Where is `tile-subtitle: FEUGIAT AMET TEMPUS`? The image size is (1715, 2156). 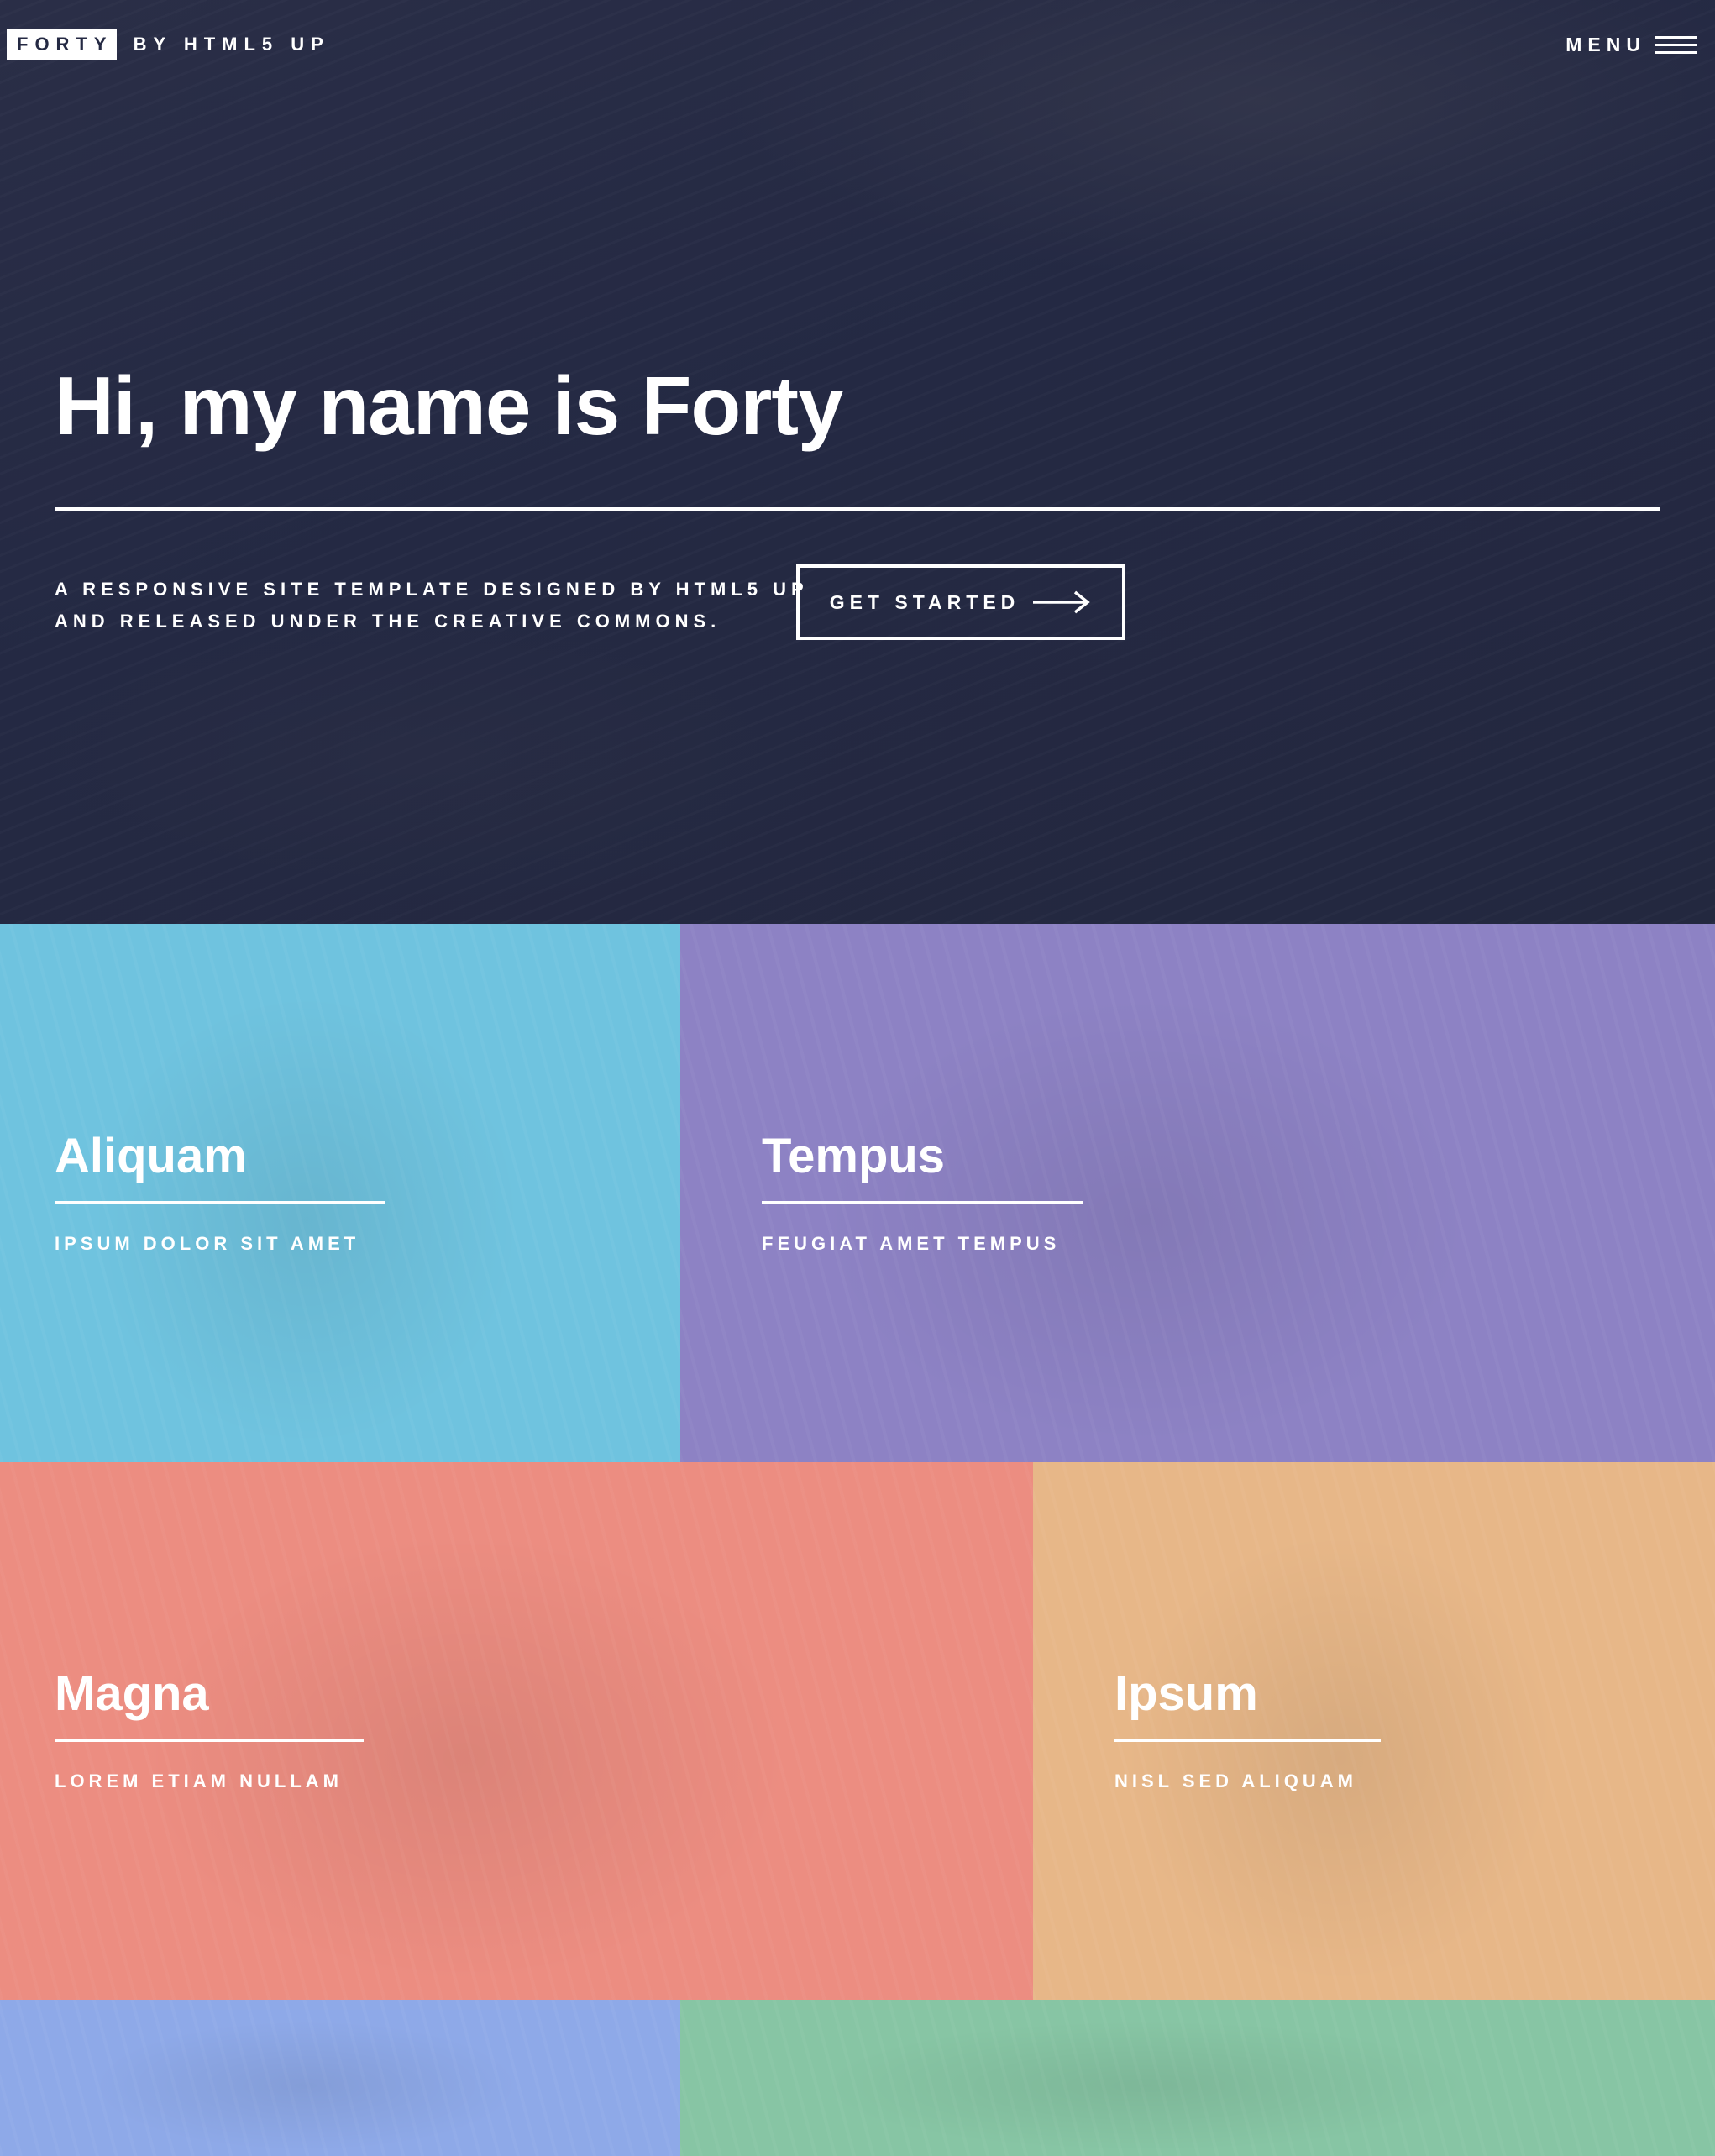 tile-subtitle: FEUGIAT AMET TEMPUS is located at coordinates (911, 1243).